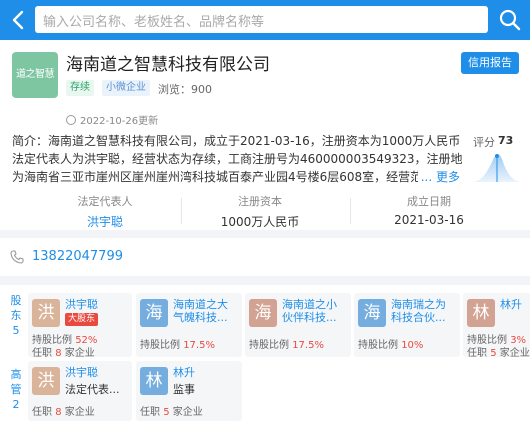  Describe the element at coordinates (418, 304) in the screenshot. I see `shareholder-name: 海南瑞之为` at that location.